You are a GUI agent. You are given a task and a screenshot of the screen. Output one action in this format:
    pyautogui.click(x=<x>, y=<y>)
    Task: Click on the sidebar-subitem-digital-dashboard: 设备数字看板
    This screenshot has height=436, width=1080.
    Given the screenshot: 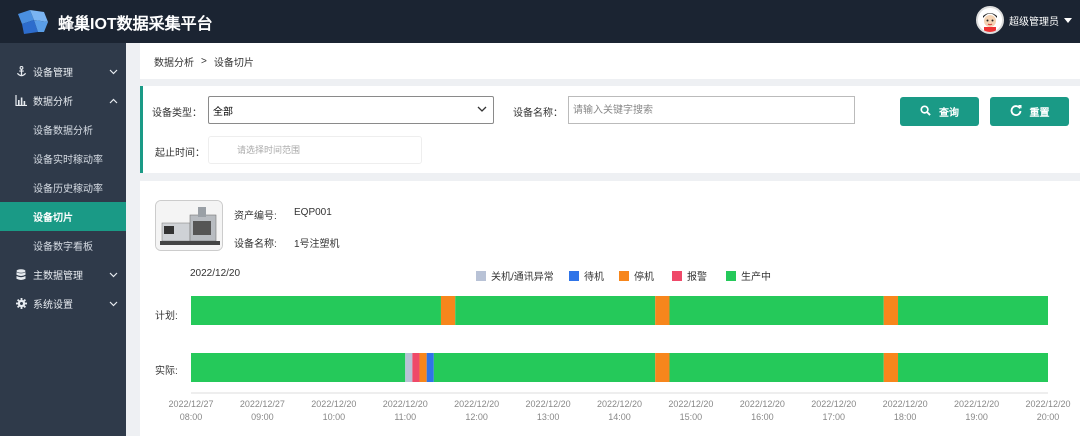 What is the action you would take?
    pyautogui.click(x=63, y=245)
    